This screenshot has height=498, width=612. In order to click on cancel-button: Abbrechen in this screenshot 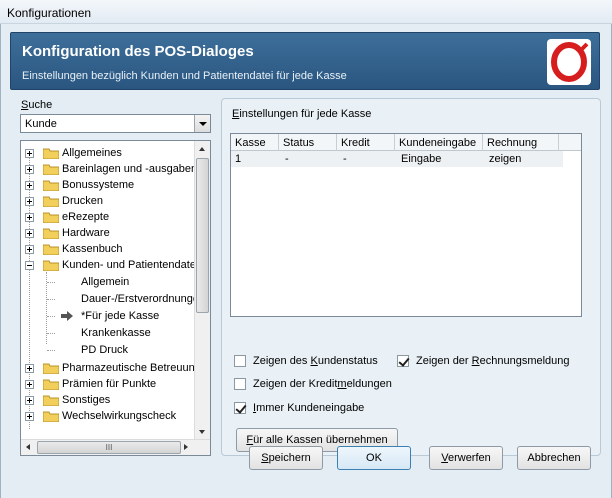, I will do `click(554, 458)`.